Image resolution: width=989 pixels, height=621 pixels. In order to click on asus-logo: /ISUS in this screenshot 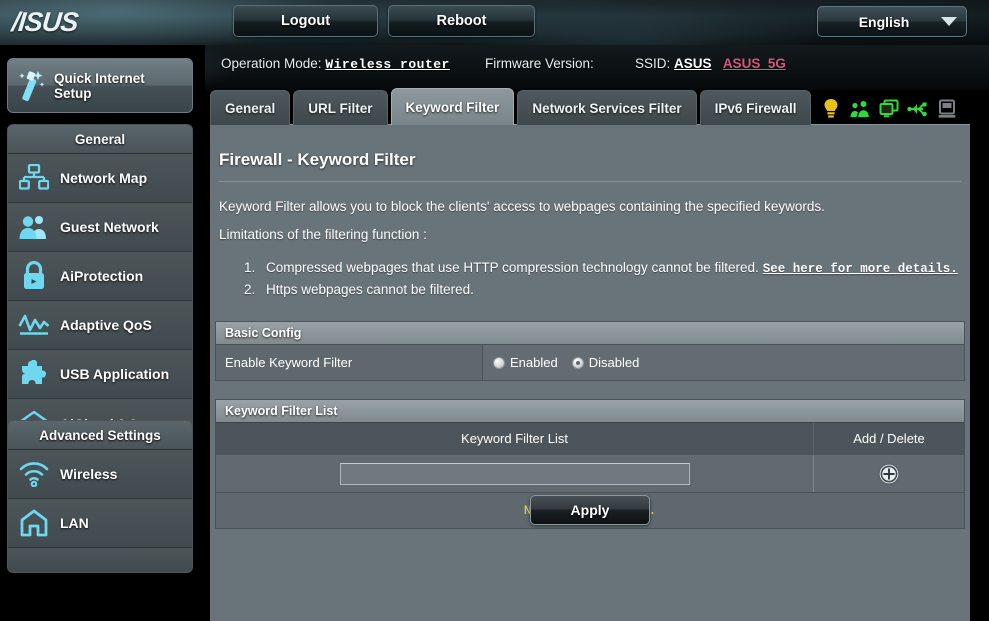, I will do `click(45, 21)`.